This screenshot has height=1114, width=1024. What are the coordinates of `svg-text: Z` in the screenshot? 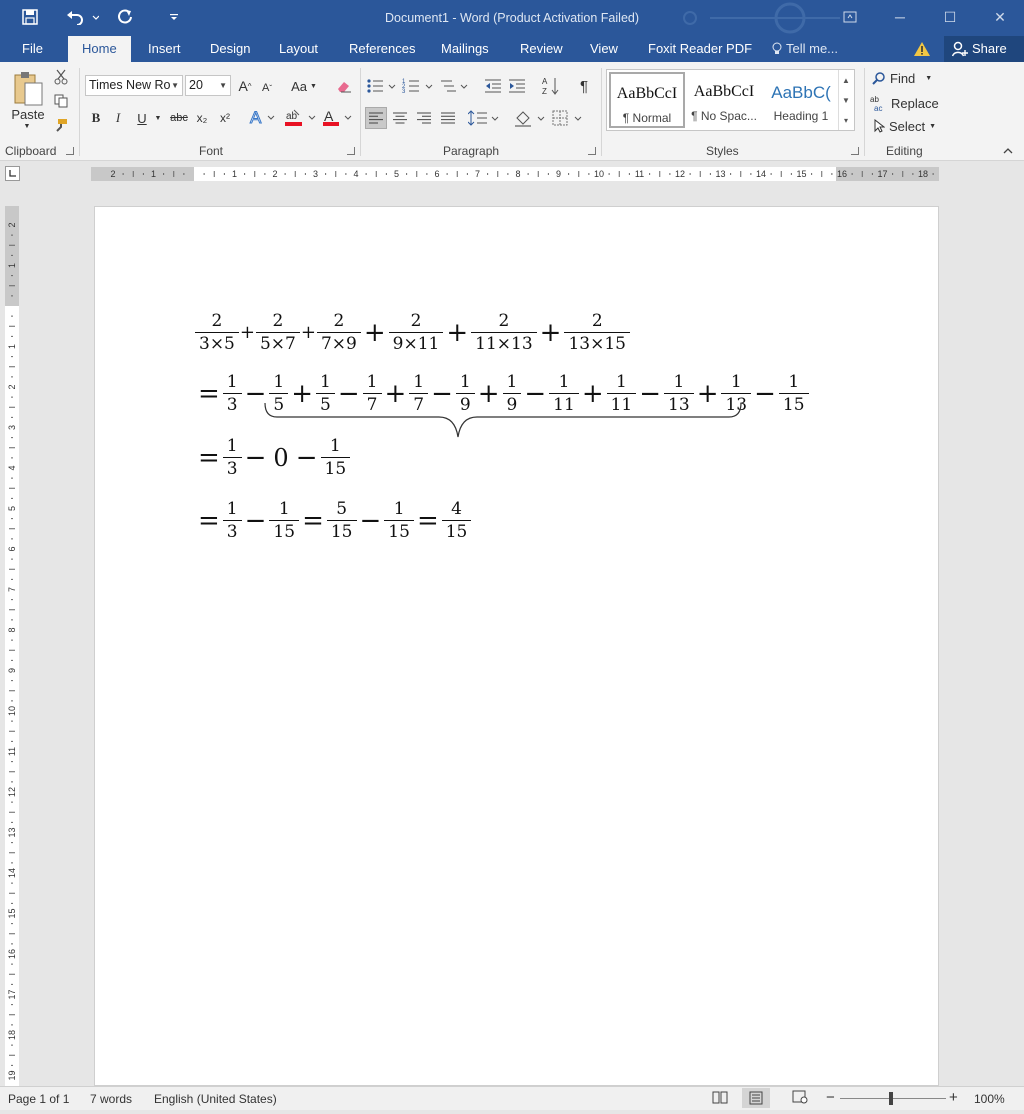 It's located at (544, 91).